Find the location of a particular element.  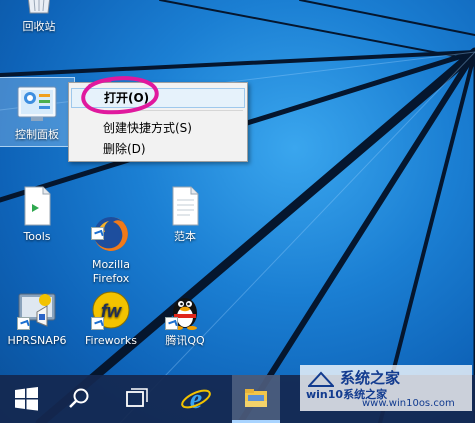

fireworks-icon: fw is located at coordinates (111, 310).